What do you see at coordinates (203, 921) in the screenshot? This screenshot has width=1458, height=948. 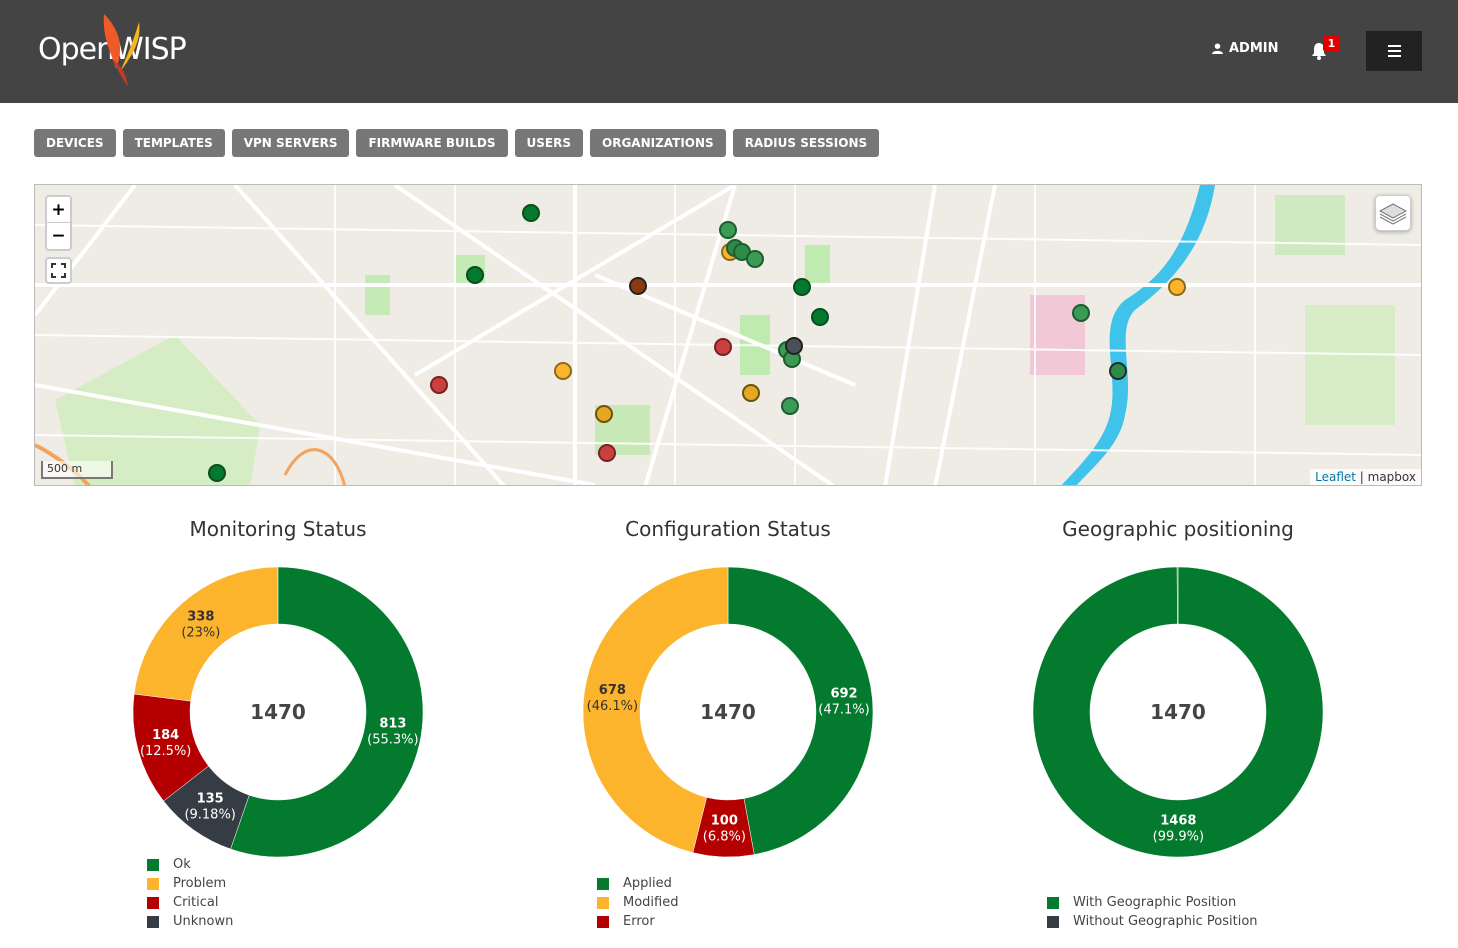 I see `legend-label: Unknown` at bounding box center [203, 921].